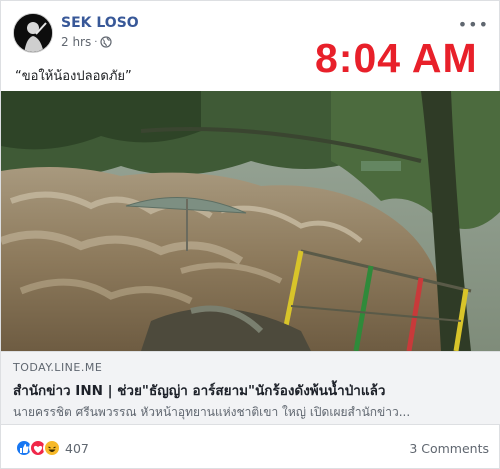 The image size is (500, 469). I want to click on post-caption: “ขอให้น้องปลอดภัย”, so click(73, 76).